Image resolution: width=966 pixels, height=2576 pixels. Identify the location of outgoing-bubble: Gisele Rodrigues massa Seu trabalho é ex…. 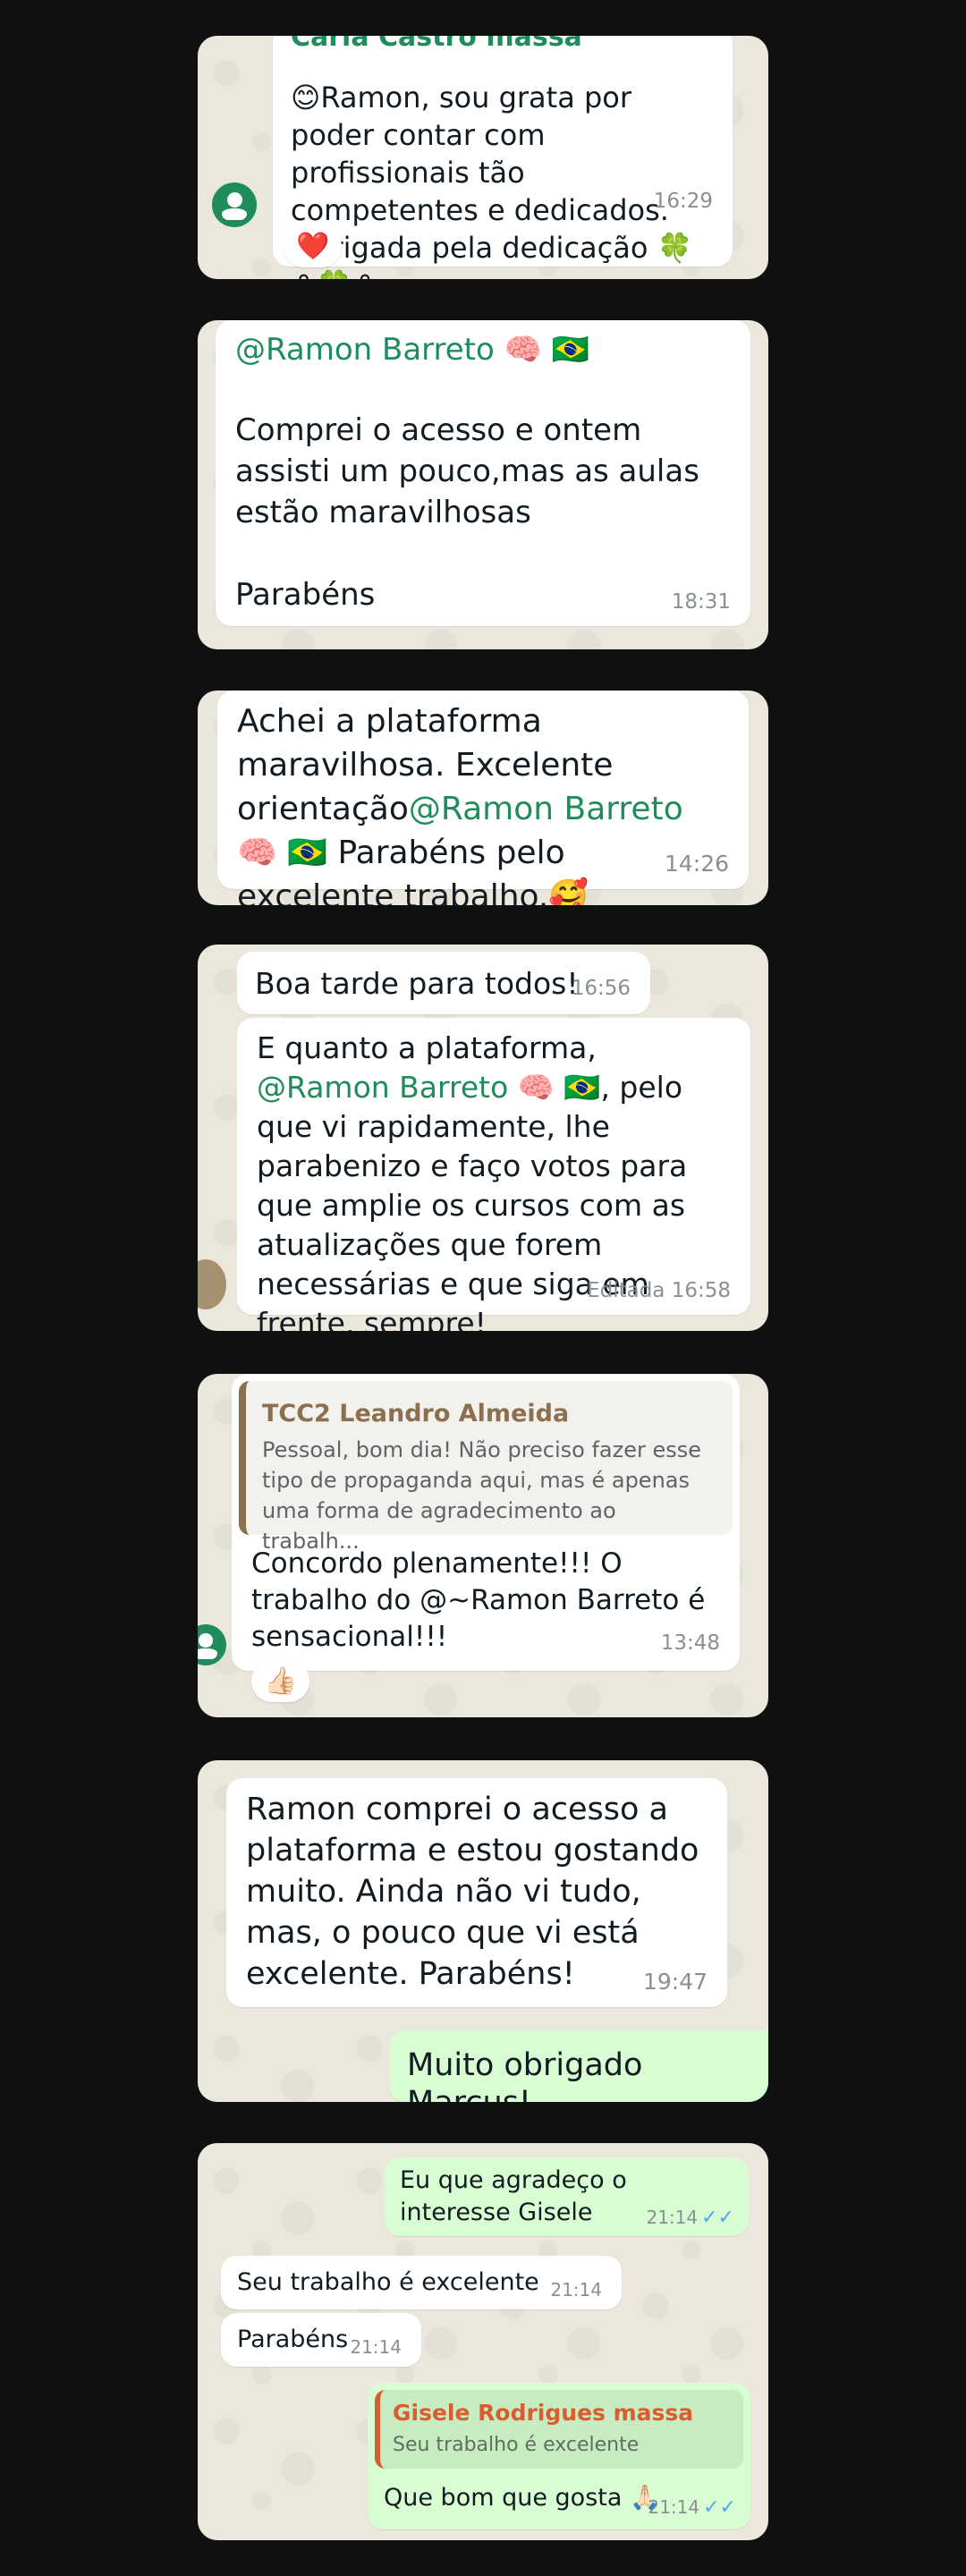
(559, 2456).